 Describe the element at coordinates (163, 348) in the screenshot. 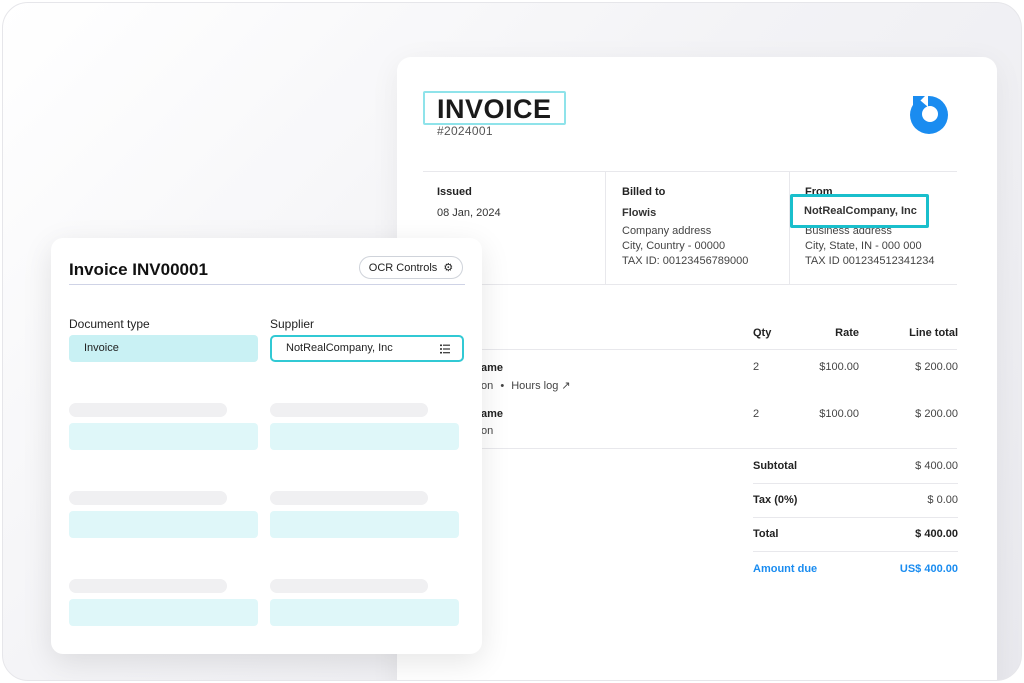

I see `document-type-field: Invoice` at that location.